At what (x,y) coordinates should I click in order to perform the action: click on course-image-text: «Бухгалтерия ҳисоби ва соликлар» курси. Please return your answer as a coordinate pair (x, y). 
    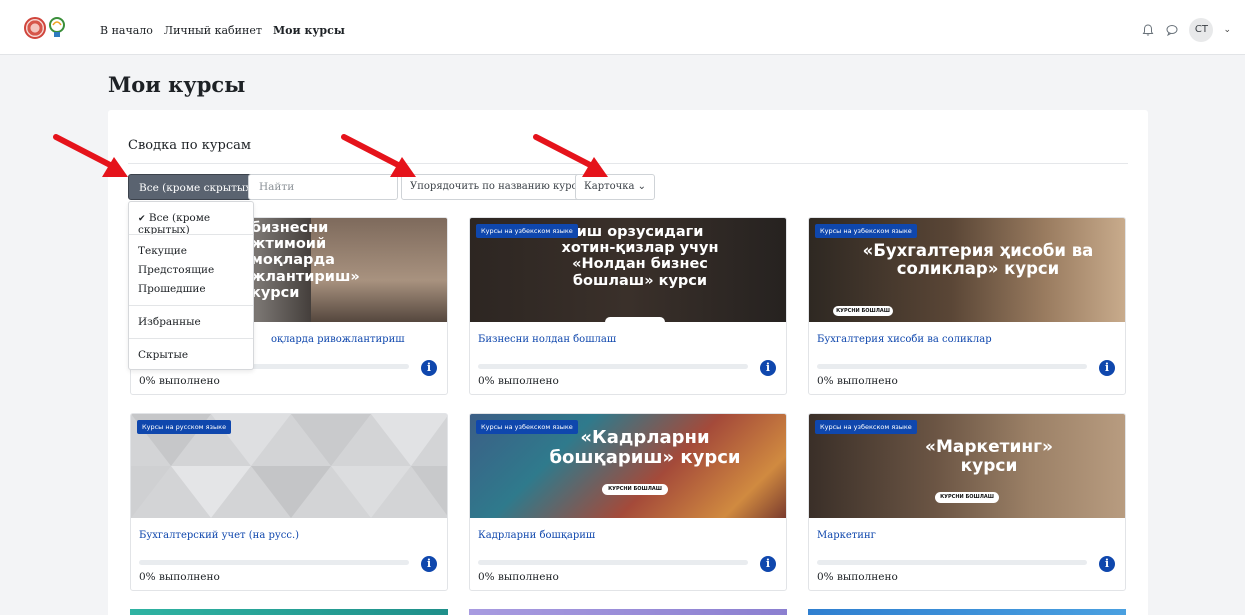
    Looking at the image, I should click on (978, 260).